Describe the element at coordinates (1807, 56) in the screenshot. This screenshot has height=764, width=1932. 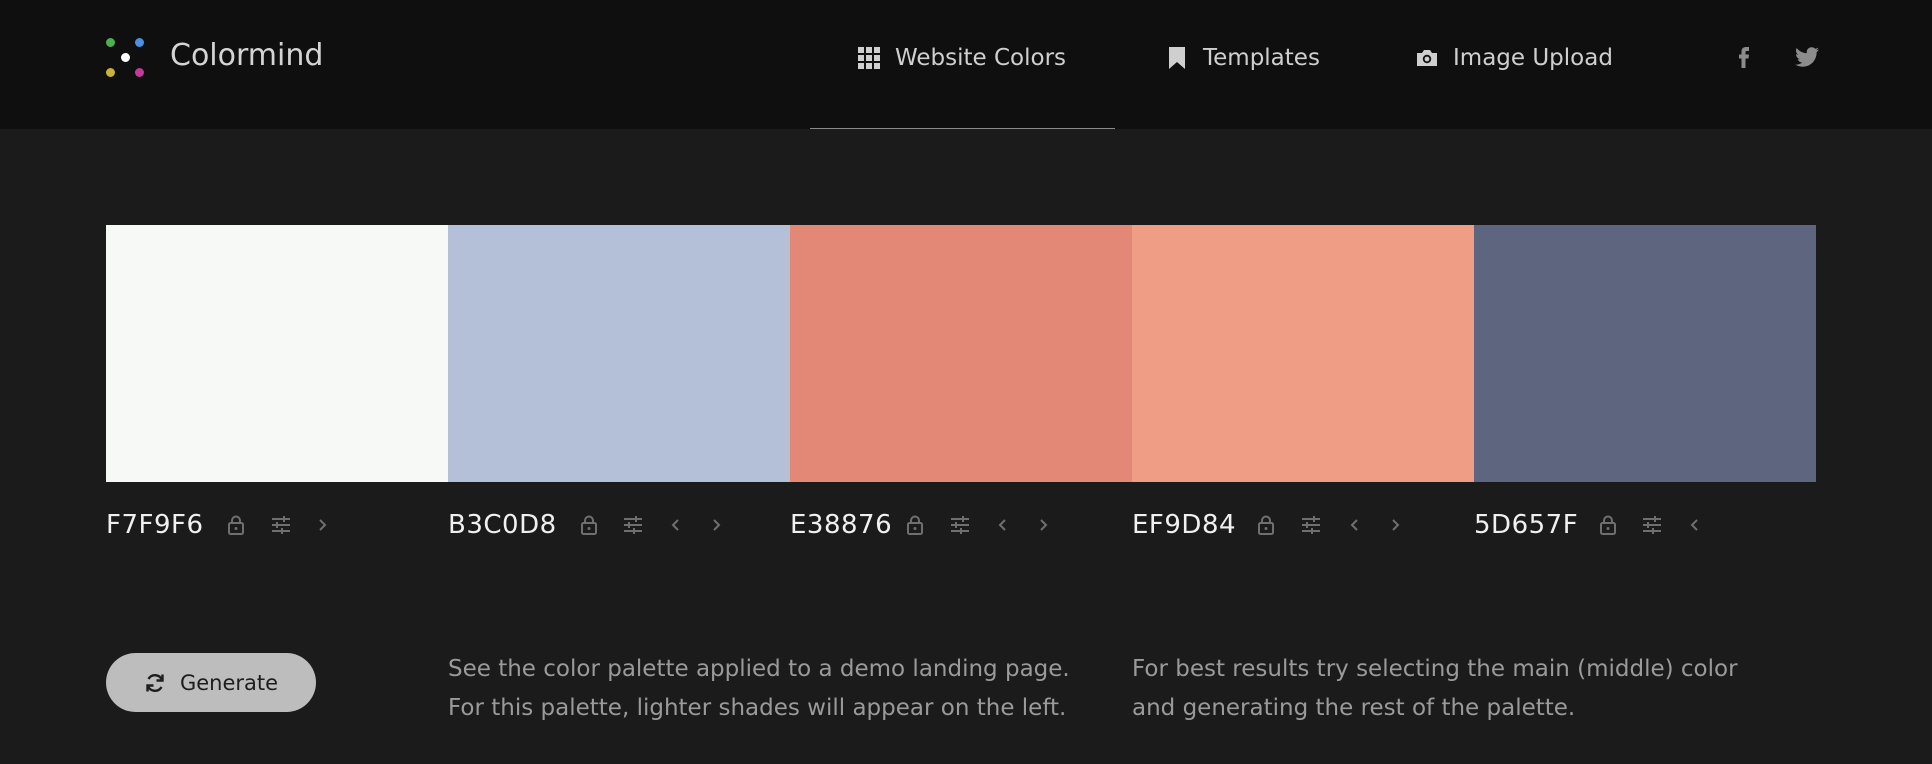
I see `twitter-icon` at that location.